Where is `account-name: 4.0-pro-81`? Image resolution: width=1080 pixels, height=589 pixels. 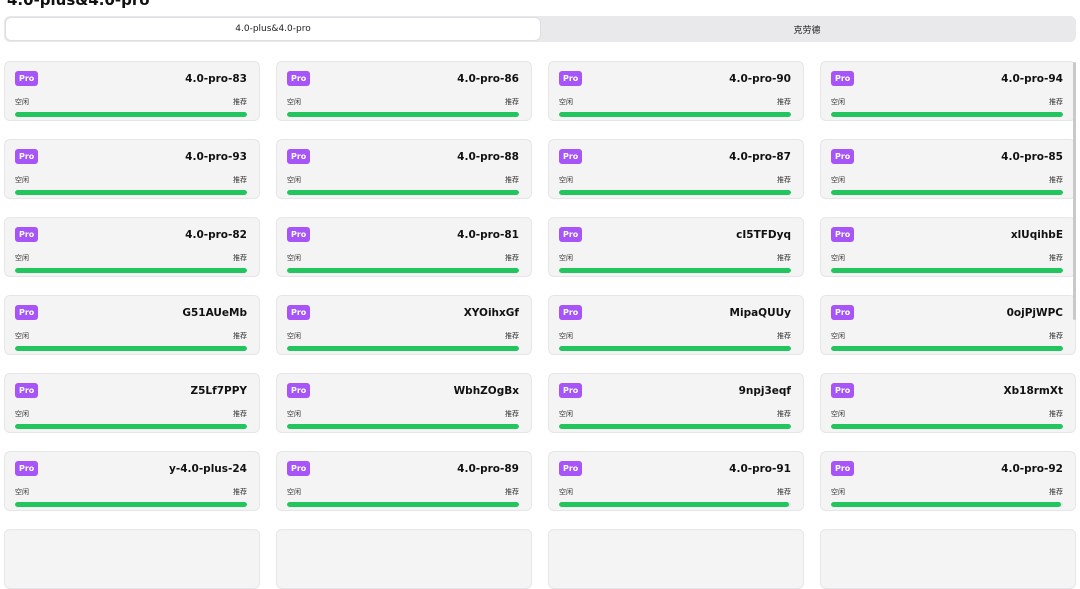
account-name: 4.0-pro-81 is located at coordinates (488, 235).